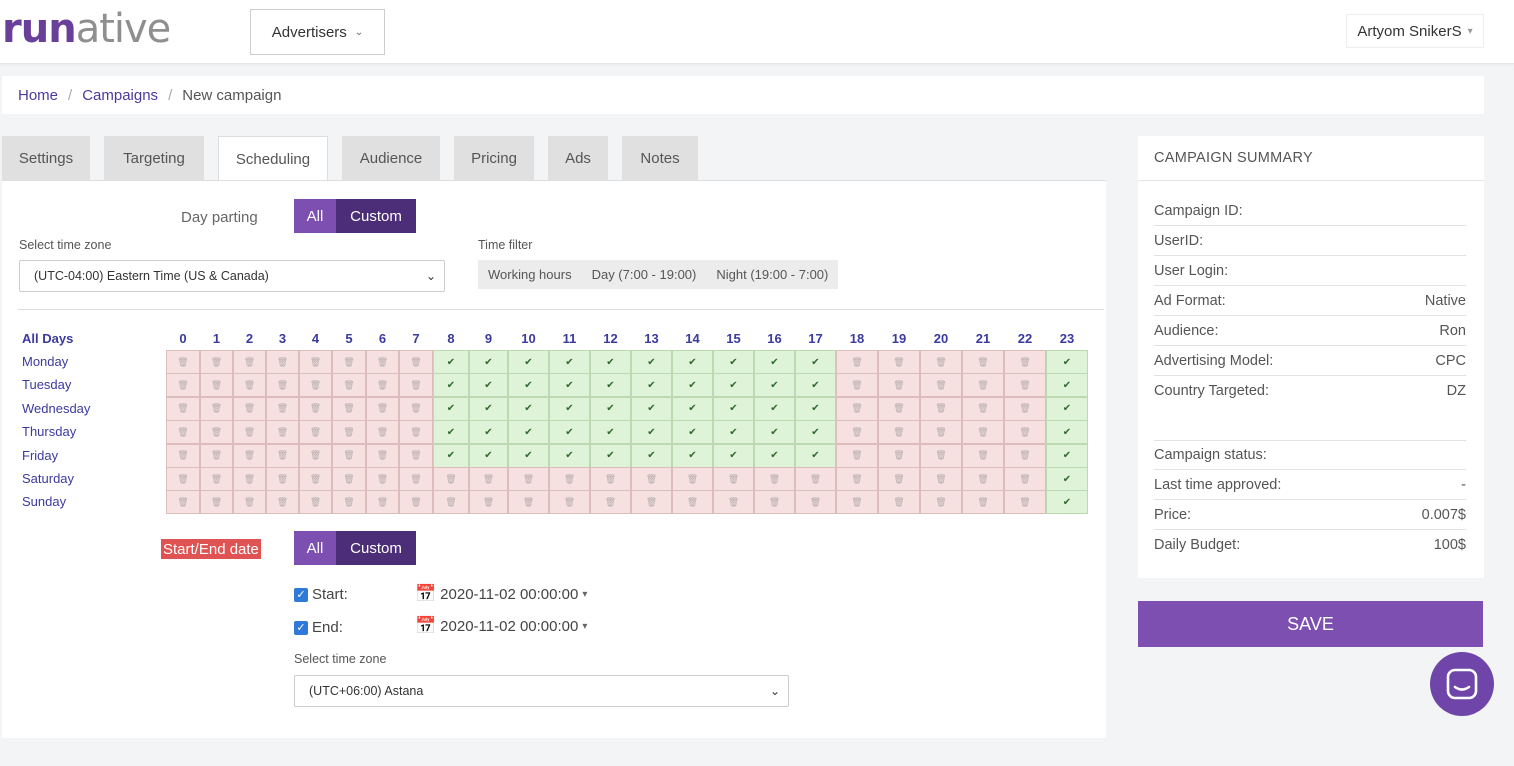  What do you see at coordinates (857, 338) in the screenshot?
I see `hour-header-18: 18` at bounding box center [857, 338].